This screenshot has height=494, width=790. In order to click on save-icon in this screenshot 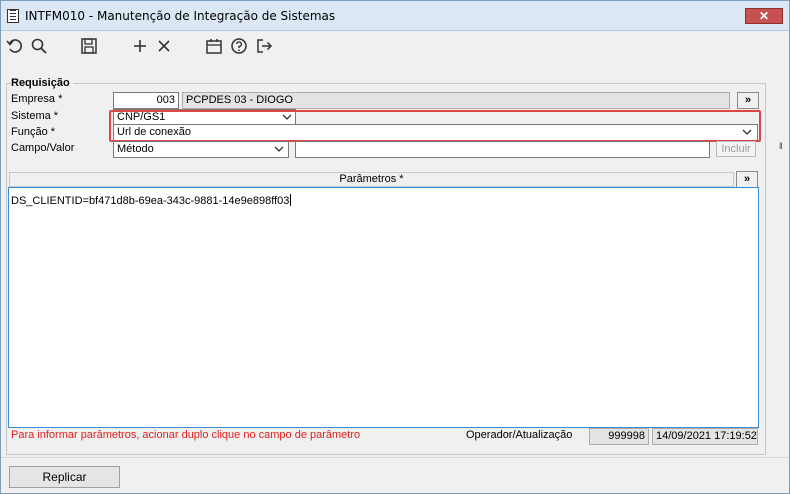, I will do `click(90, 46)`.